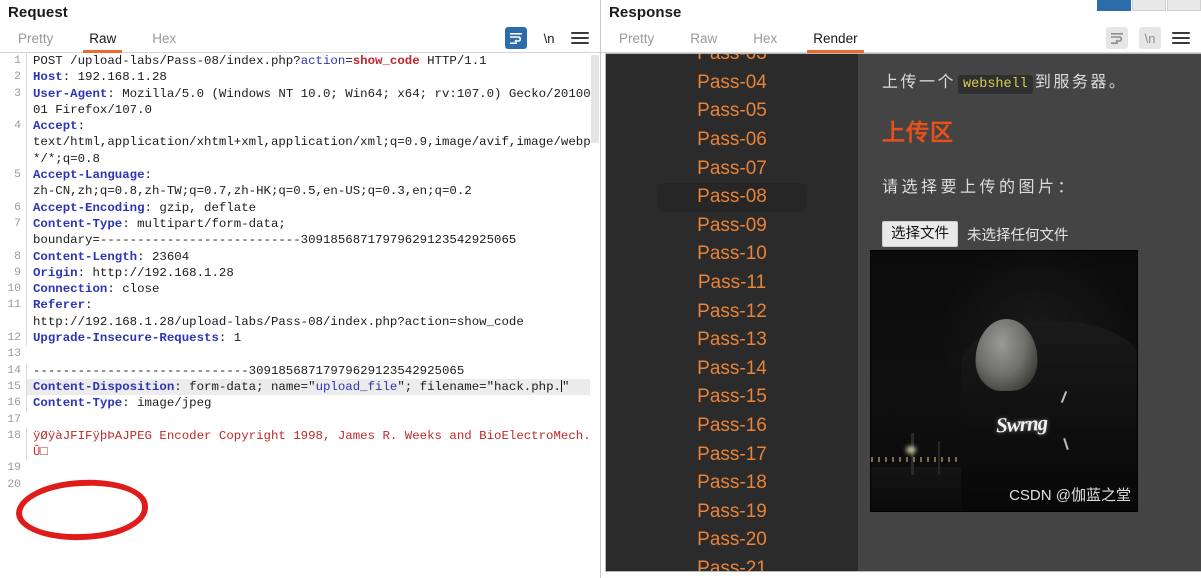 The image size is (1201, 578). What do you see at coordinates (48, 77) in the screenshot?
I see `code-token: Host` at bounding box center [48, 77].